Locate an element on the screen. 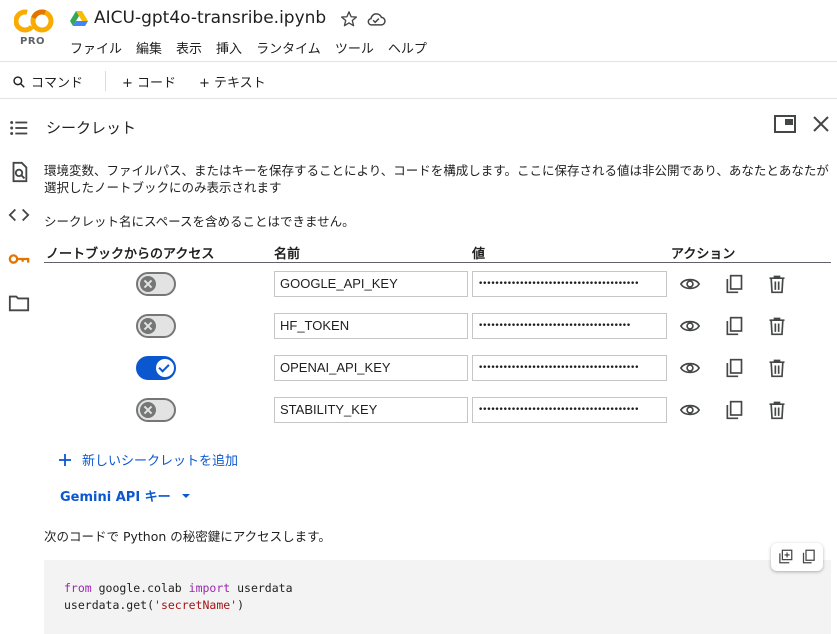 The height and width of the screenshot is (634, 837). open-in-tab-icon is located at coordinates (785, 124).